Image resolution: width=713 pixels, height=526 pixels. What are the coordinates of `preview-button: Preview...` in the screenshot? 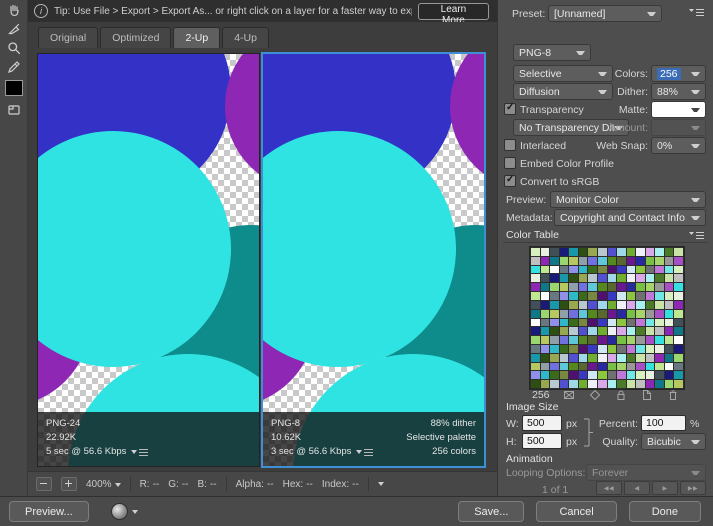 It's located at (49, 511).